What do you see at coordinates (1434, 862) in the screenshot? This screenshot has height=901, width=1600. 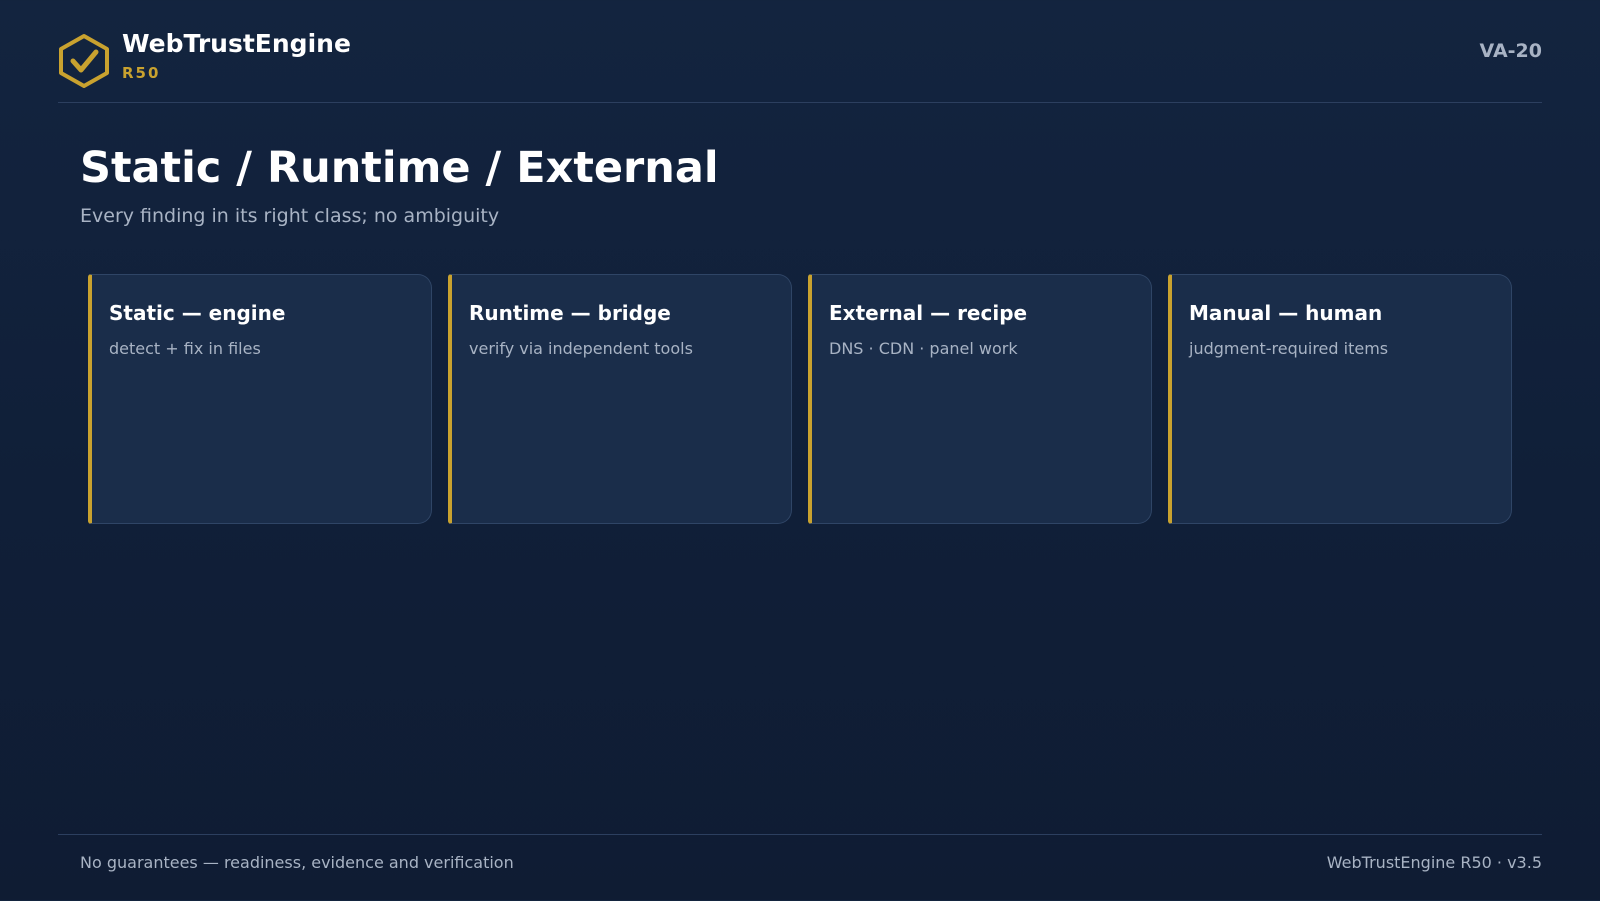 I see `footer-version: WebTrustEngine R50 · v3.5` at bounding box center [1434, 862].